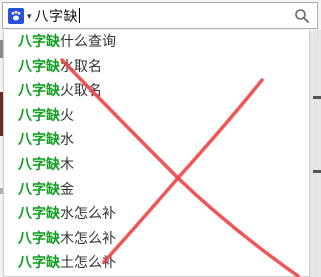 This screenshot has height=277, width=321. What do you see at coordinates (16, 15) in the screenshot?
I see `paw-icon` at bounding box center [16, 15].